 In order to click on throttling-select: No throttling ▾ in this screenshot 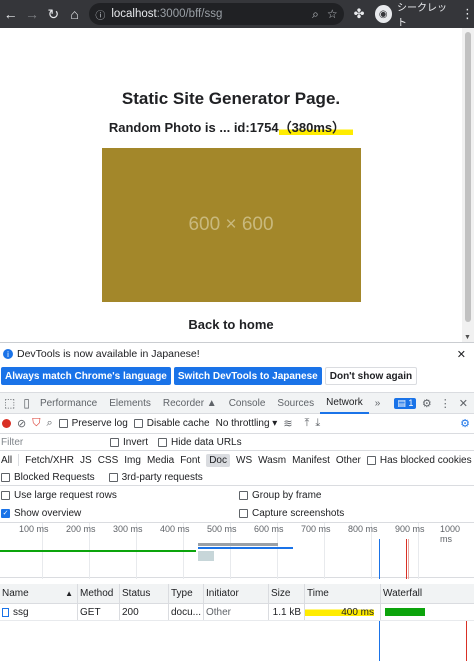, I will do `click(247, 423)`.